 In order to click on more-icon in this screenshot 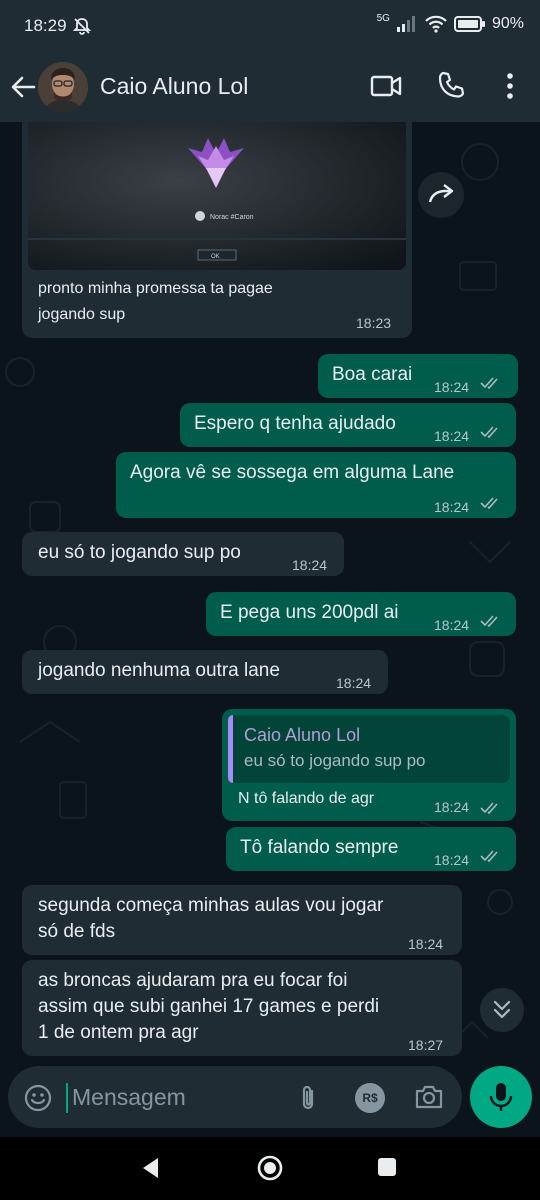, I will do `click(510, 86)`.